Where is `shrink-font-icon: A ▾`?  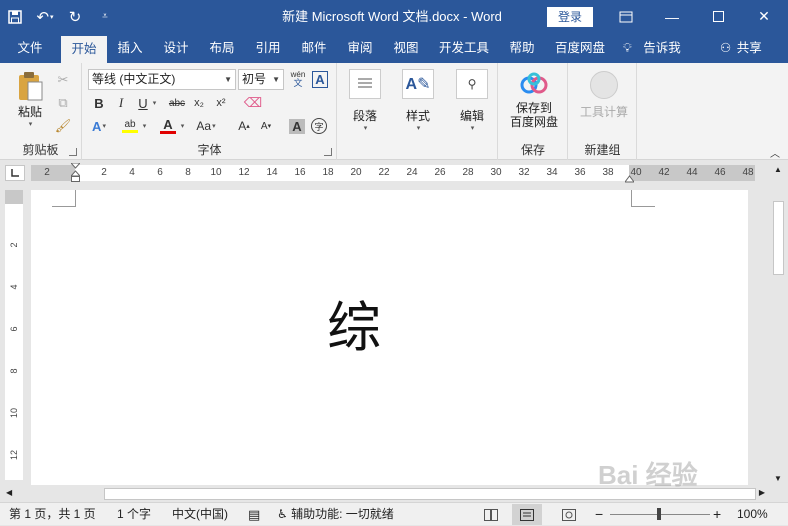 shrink-font-icon: A ▾ is located at coordinates (266, 126).